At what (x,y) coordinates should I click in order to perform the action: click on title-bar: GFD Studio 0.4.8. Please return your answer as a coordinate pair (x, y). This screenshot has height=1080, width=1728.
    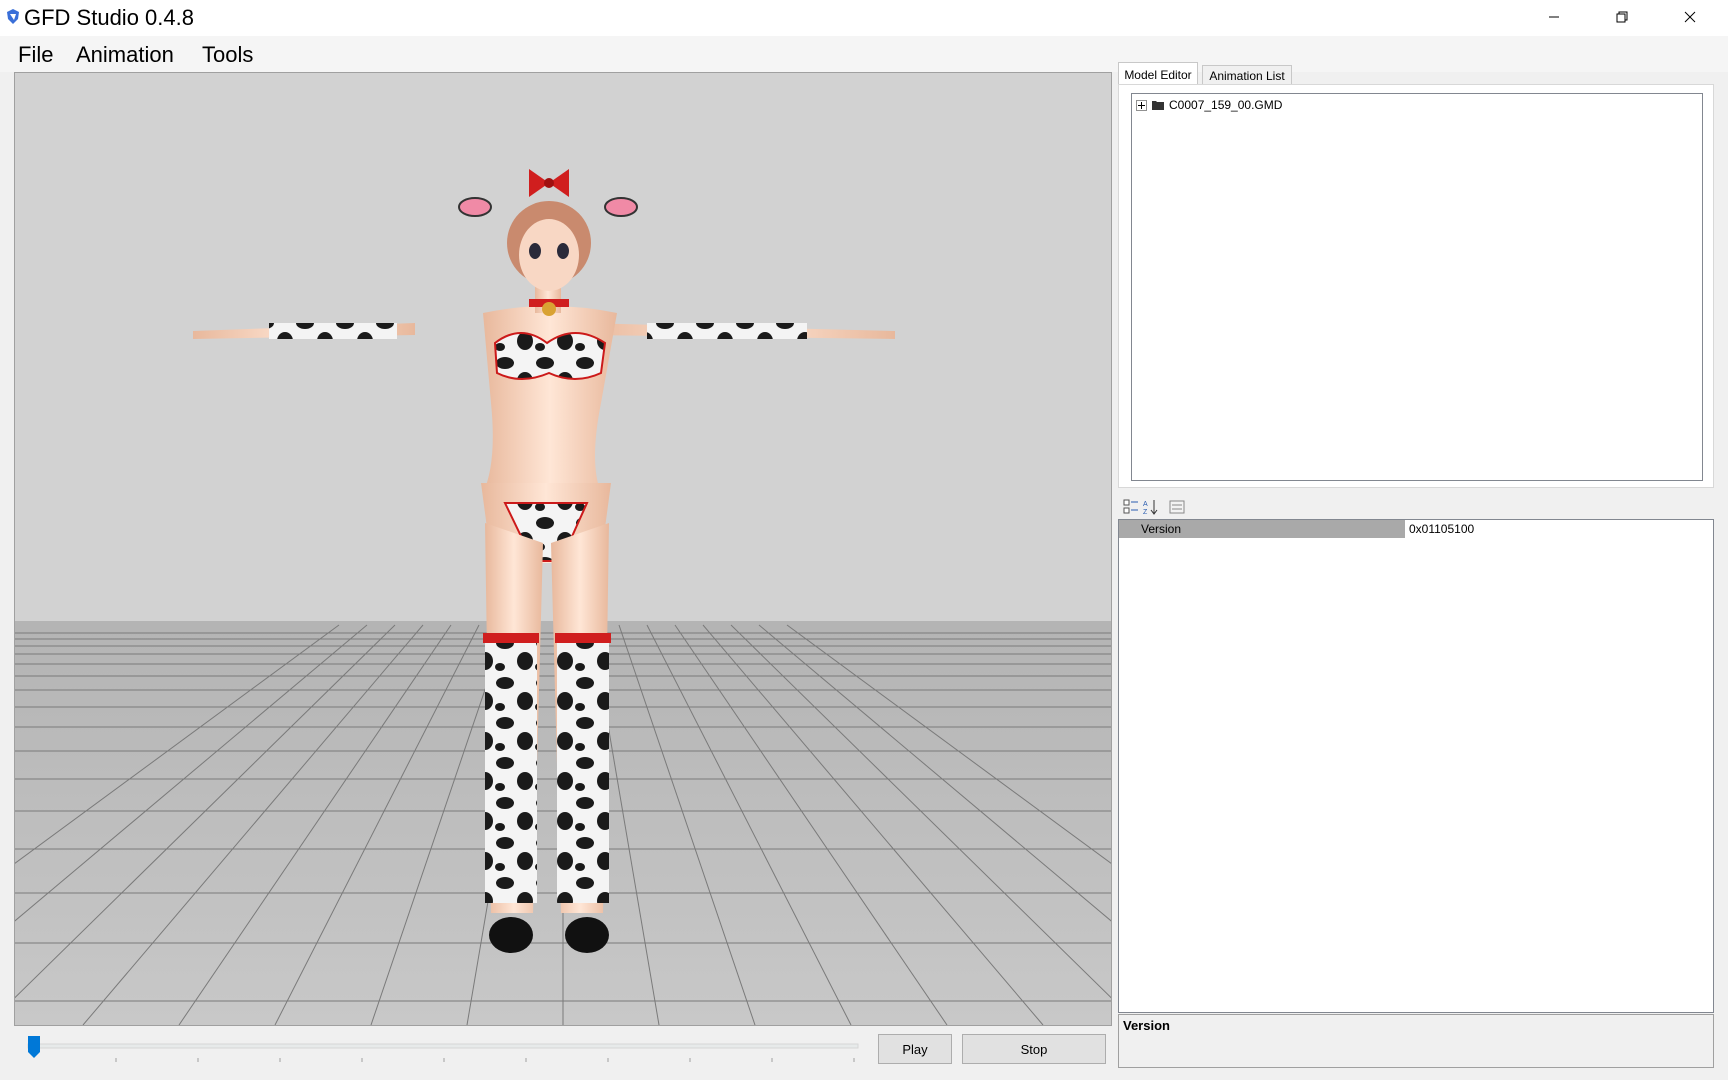
    Looking at the image, I should click on (864, 18).